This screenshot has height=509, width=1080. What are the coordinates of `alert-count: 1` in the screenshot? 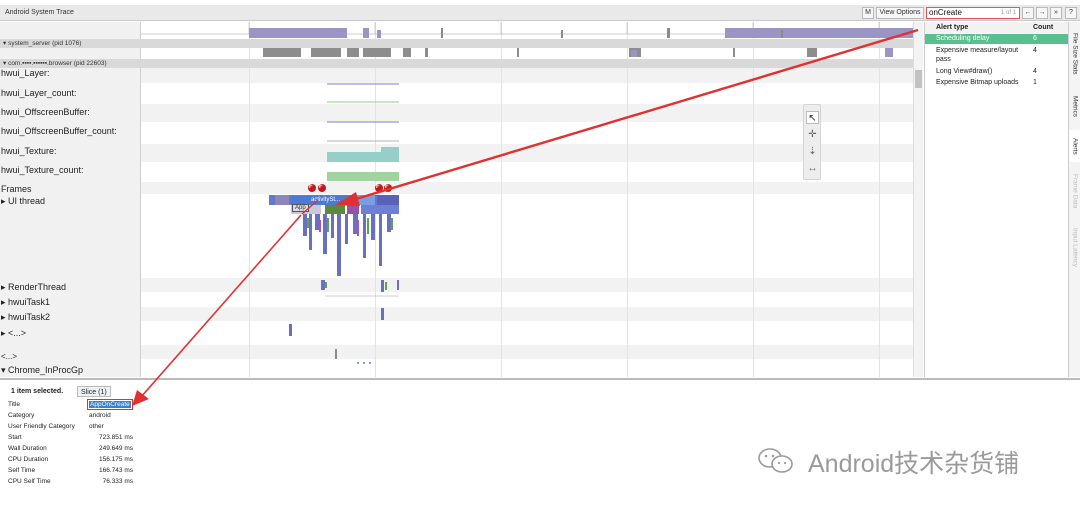 It's located at (1035, 82).